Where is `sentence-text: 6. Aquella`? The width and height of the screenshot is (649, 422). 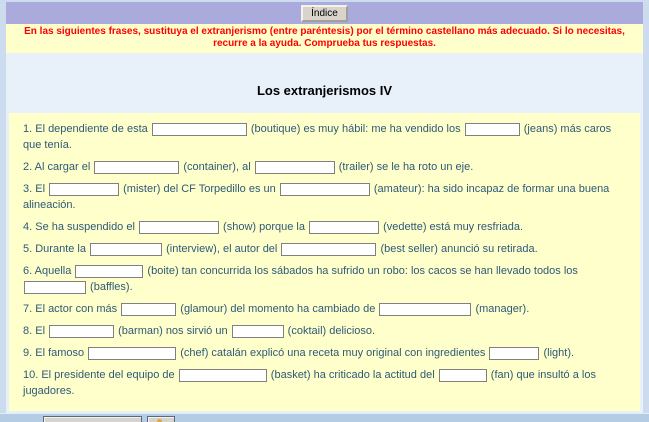
sentence-text: 6. Aquella is located at coordinates (49, 271).